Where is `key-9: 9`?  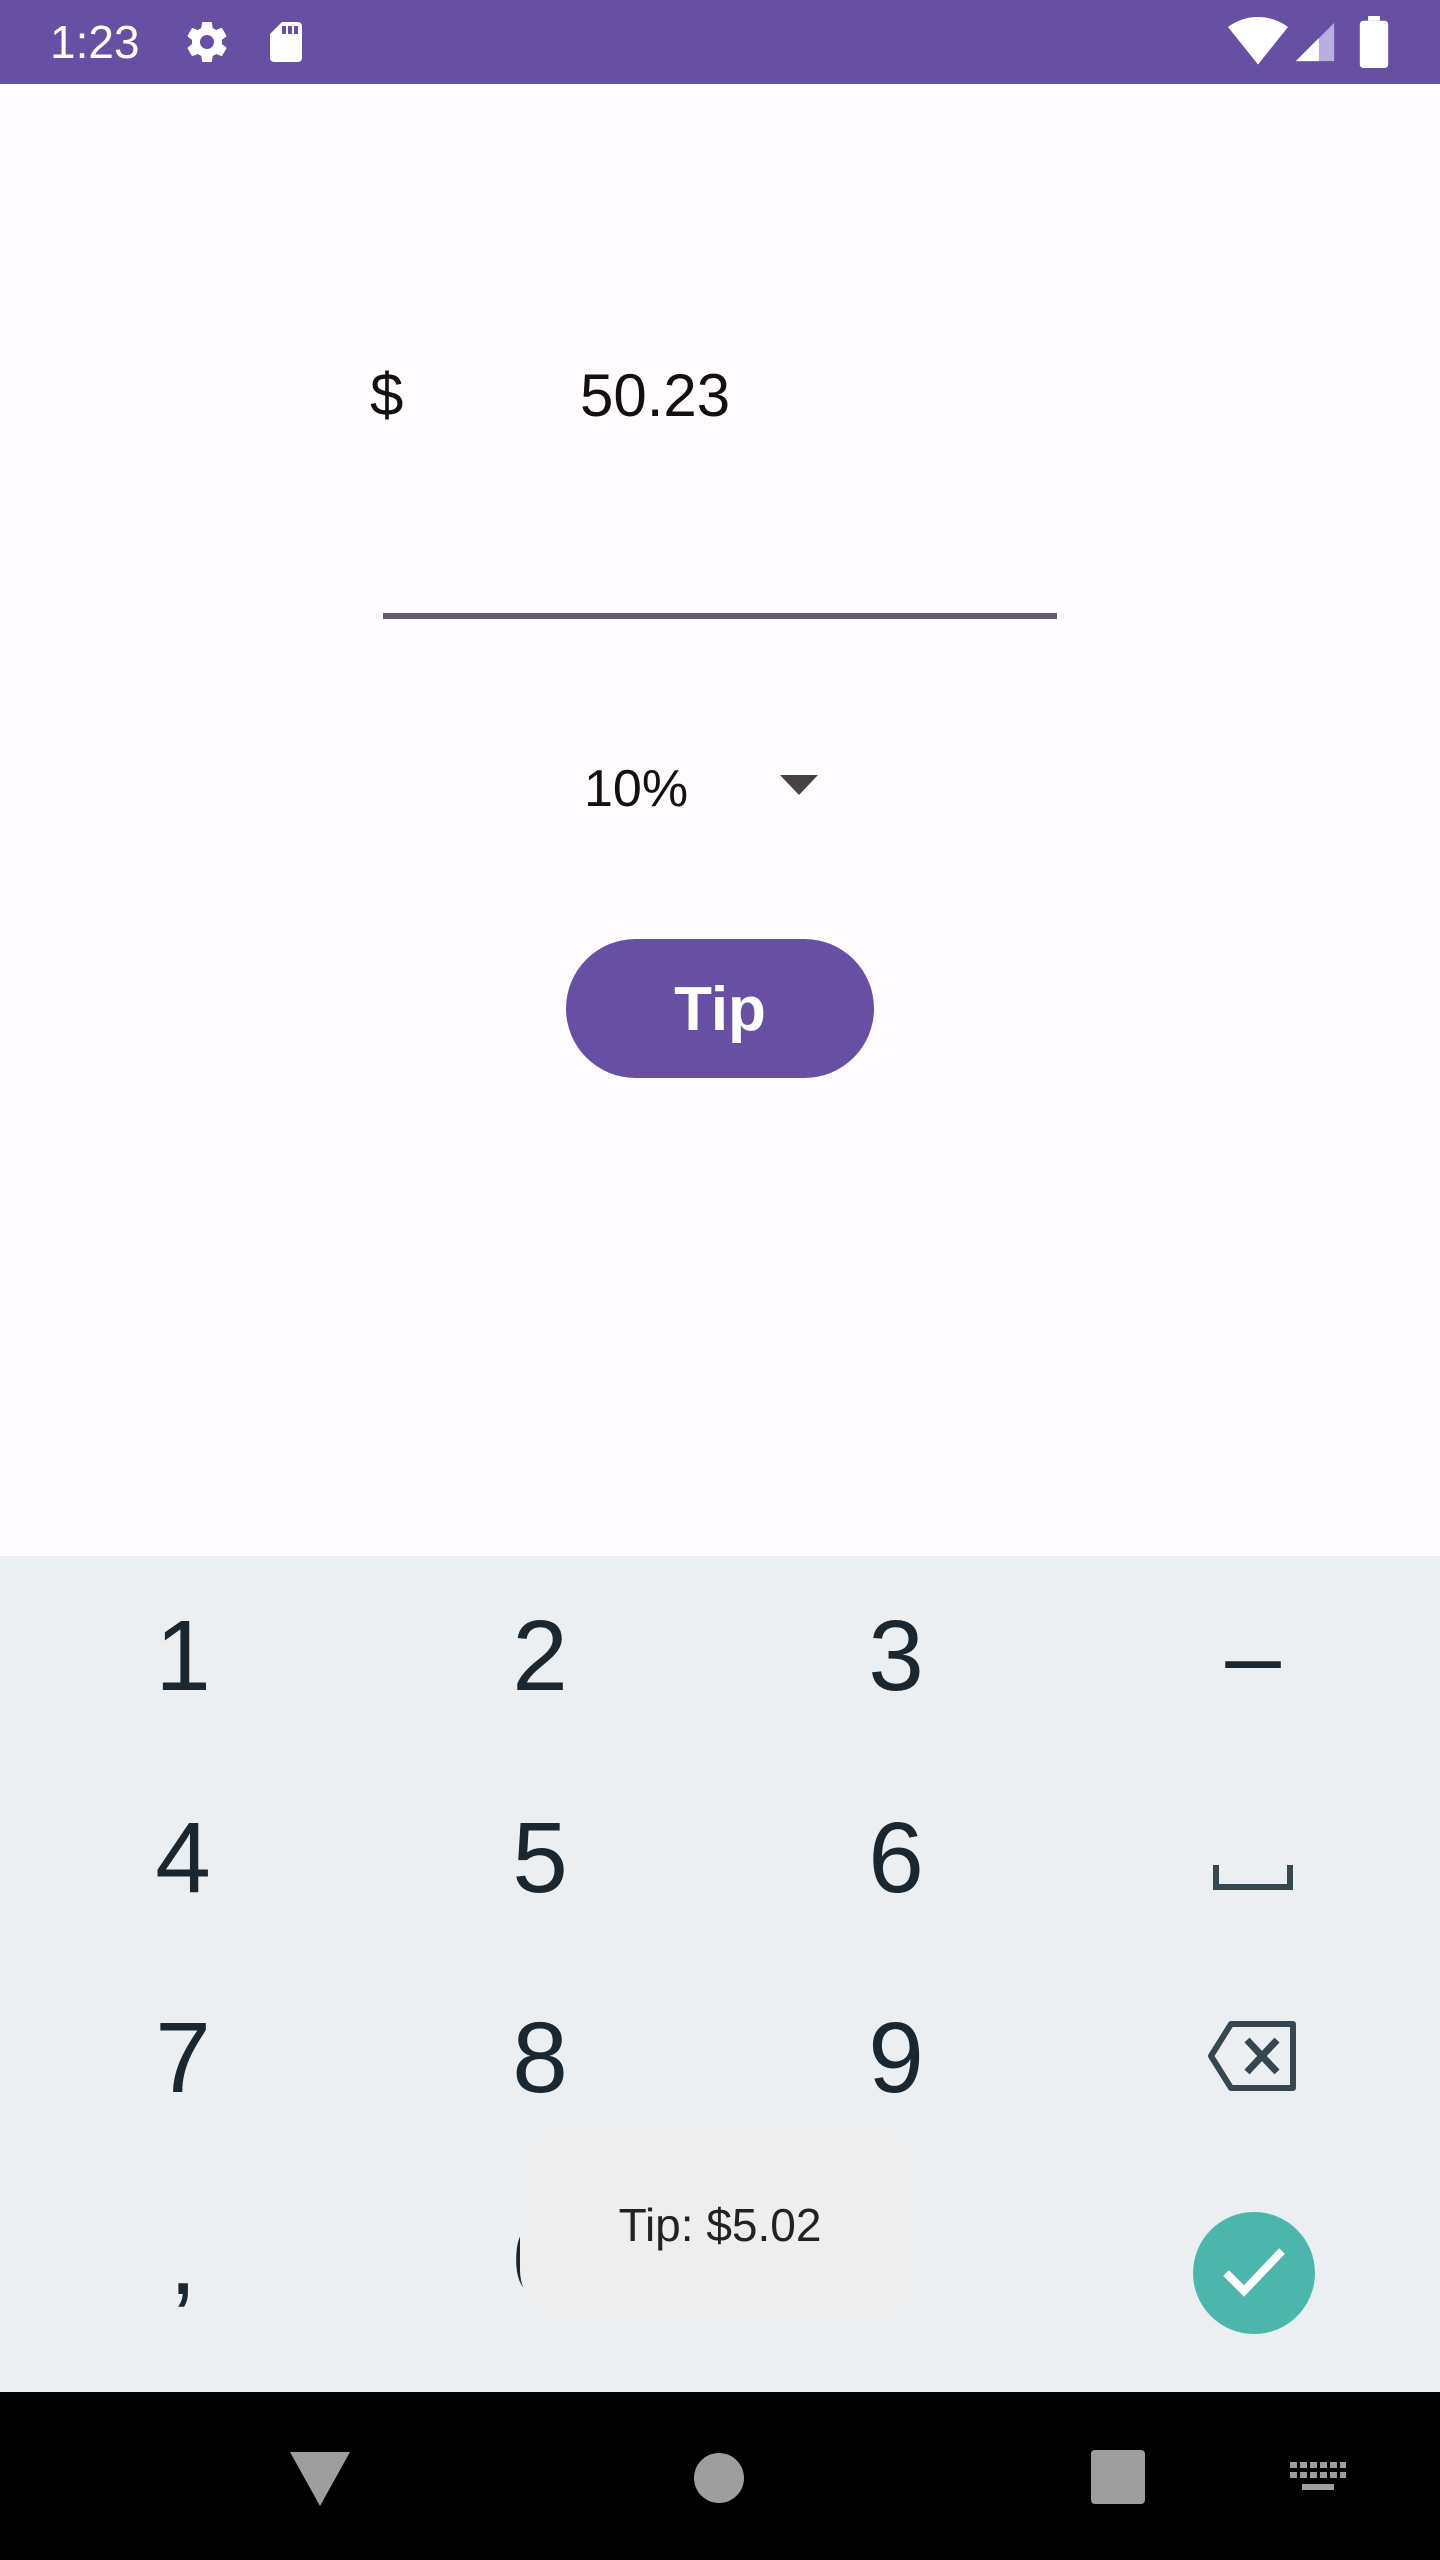
key-9: 9 is located at coordinates (896, 2058).